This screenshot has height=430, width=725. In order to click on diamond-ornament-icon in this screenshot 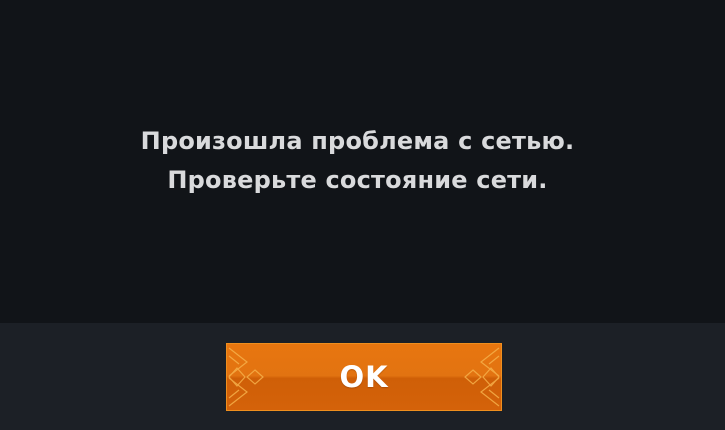, I will do `click(482, 377)`.